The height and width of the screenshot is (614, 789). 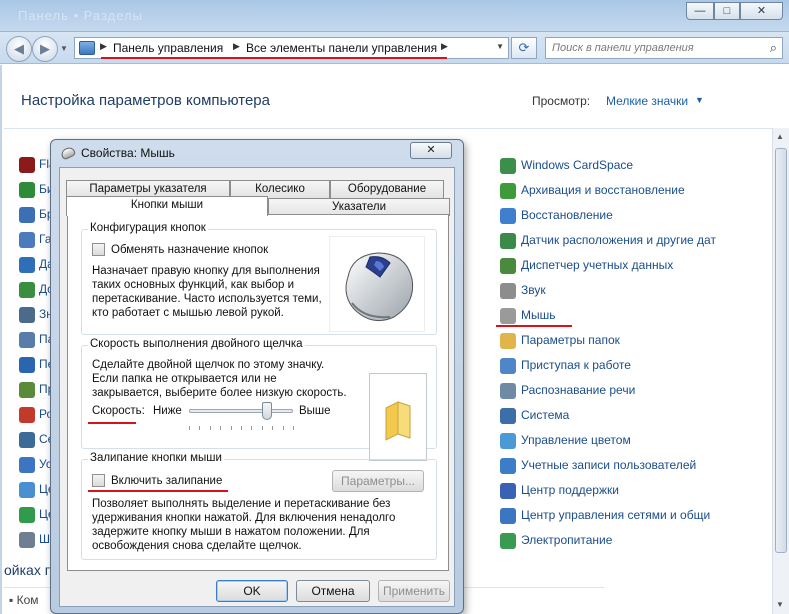 What do you see at coordinates (166, 481) in the screenshot?
I see `clicklock-label: Включить залипание` at bounding box center [166, 481].